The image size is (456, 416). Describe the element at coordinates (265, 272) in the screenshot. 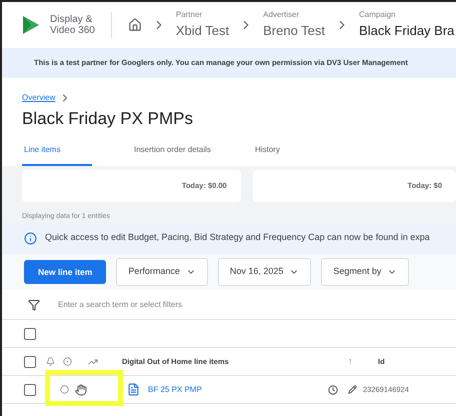

I see `dropdown-button: Nov 16, 2025` at that location.